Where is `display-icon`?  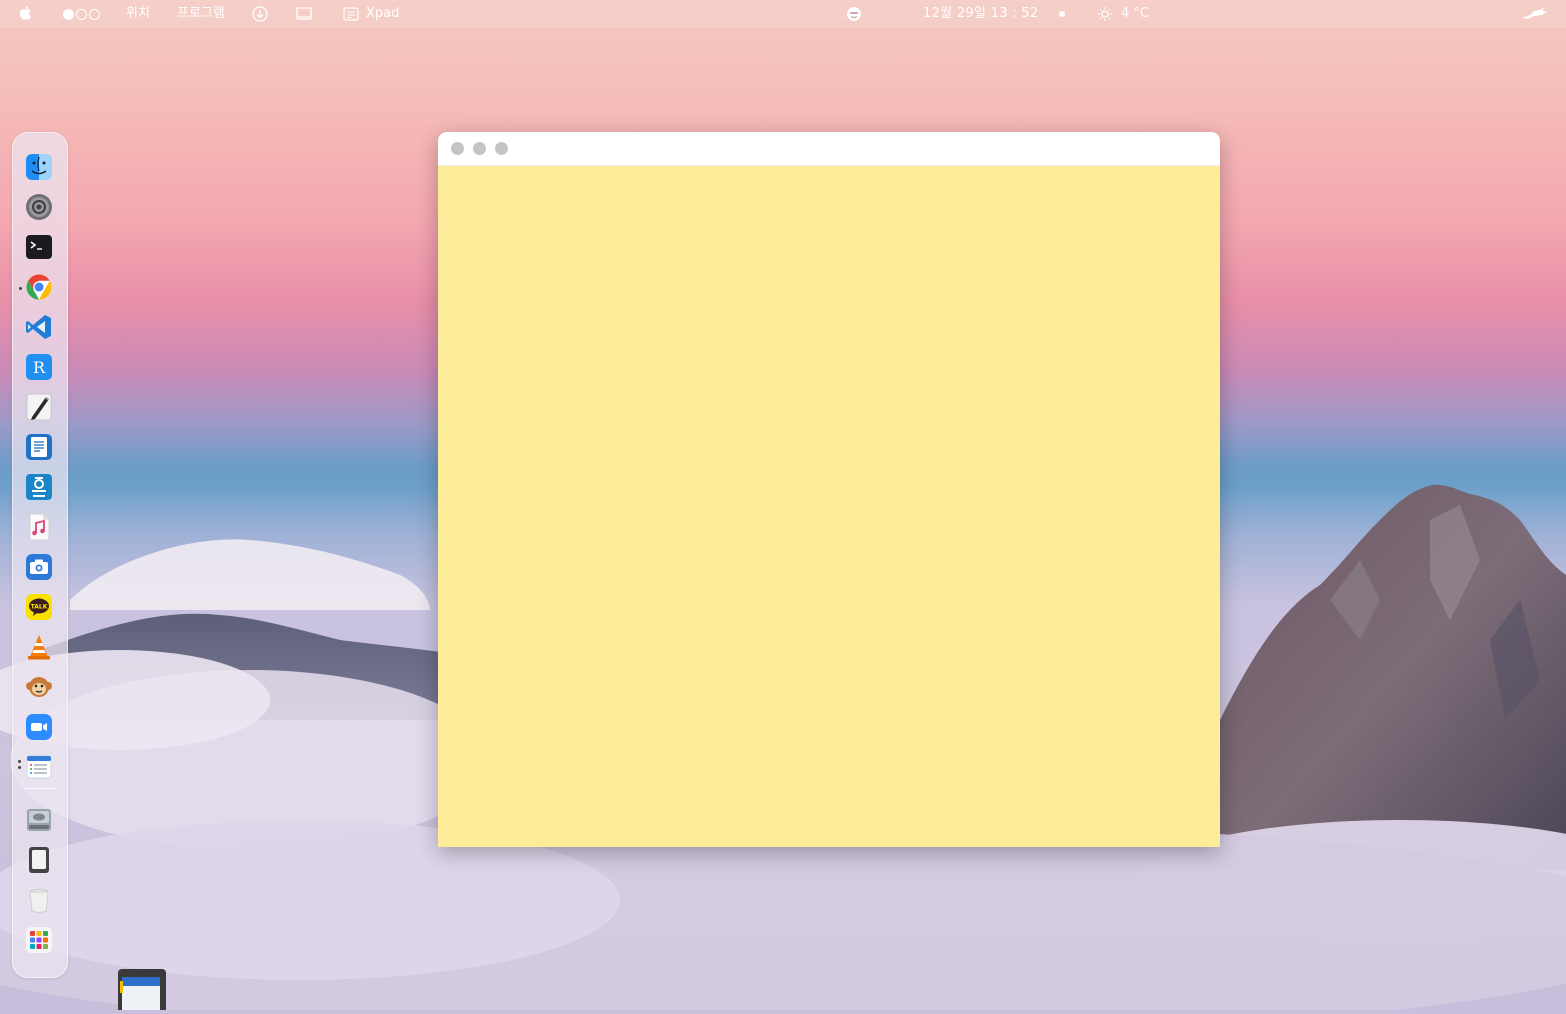 display-icon is located at coordinates (304, 14).